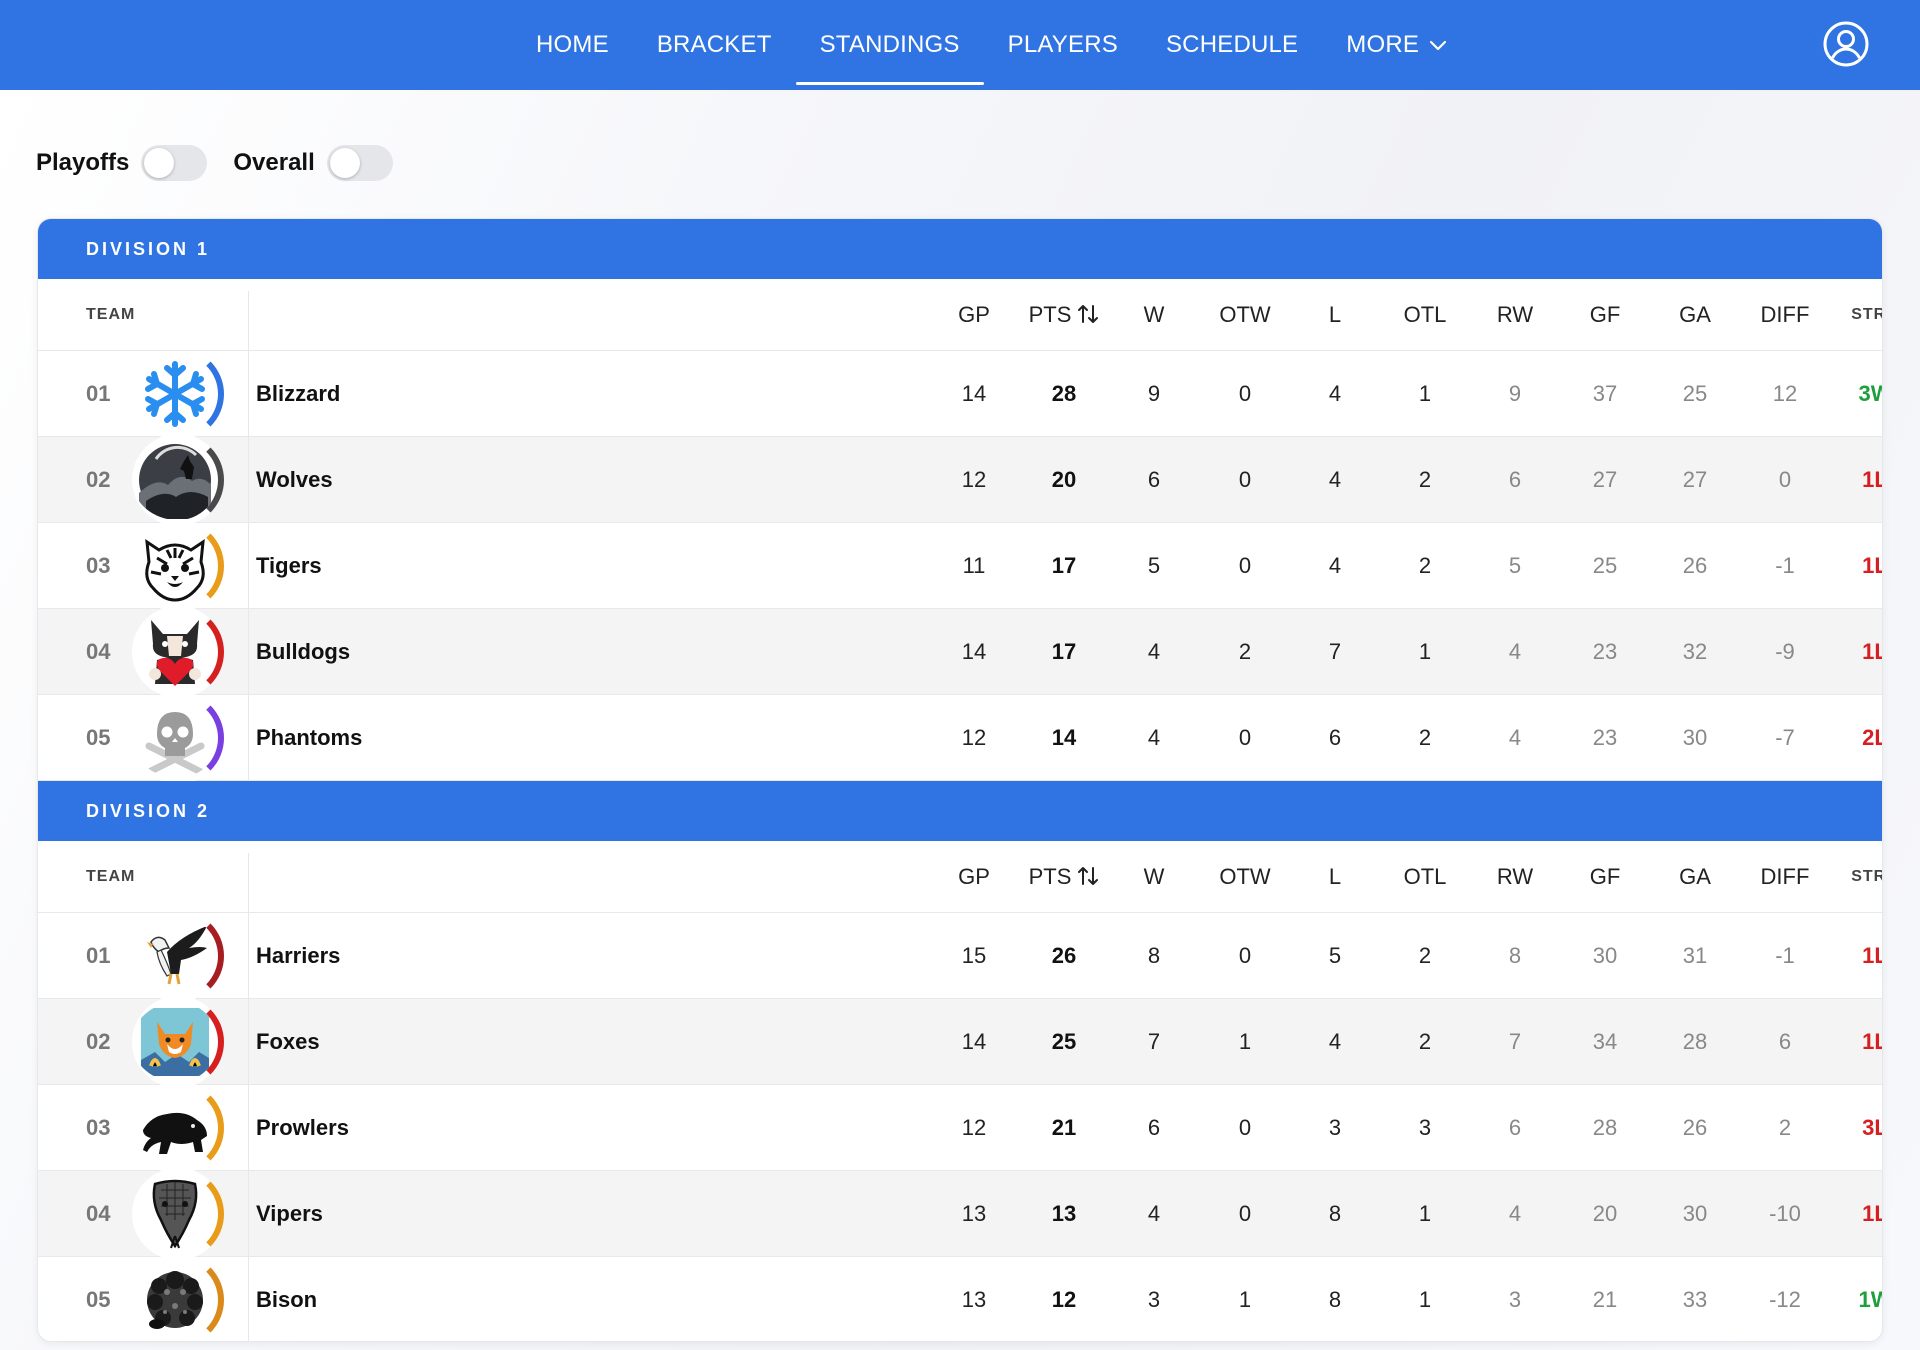  I want to click on stat-strk: 3L, so click(1872, 1127).